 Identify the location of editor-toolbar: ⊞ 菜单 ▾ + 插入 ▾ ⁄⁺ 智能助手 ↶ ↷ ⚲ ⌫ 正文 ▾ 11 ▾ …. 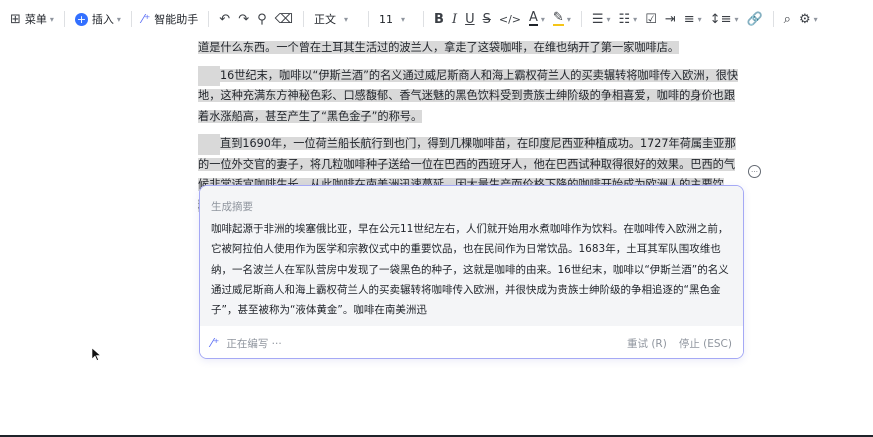
(436, 19).